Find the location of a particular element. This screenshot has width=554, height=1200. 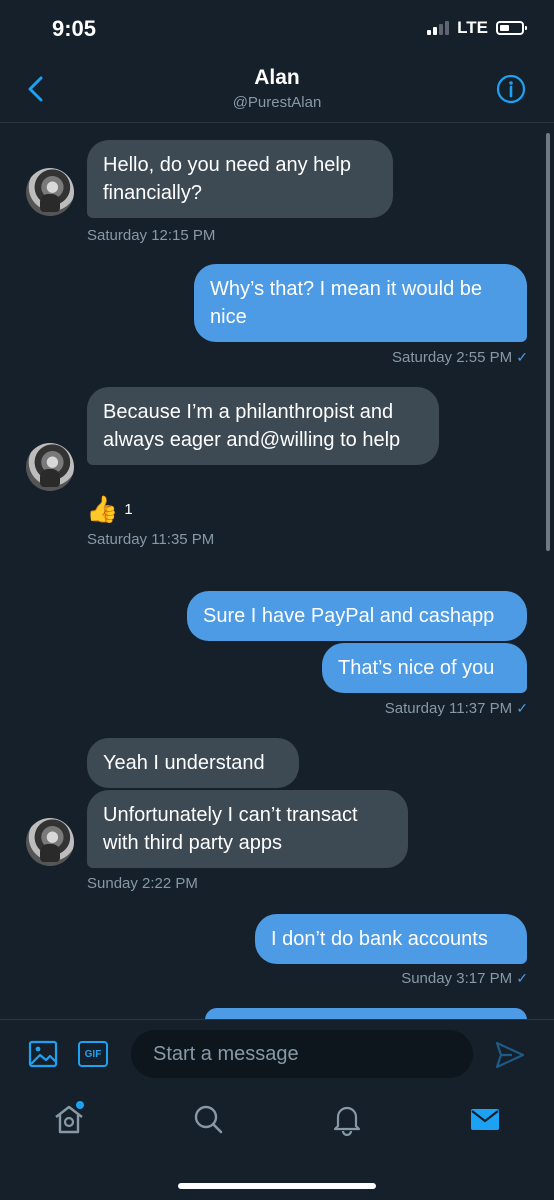

message-timestamp-row: Sunday 3:17 PM ✓ is located at coordinates (464, 978).